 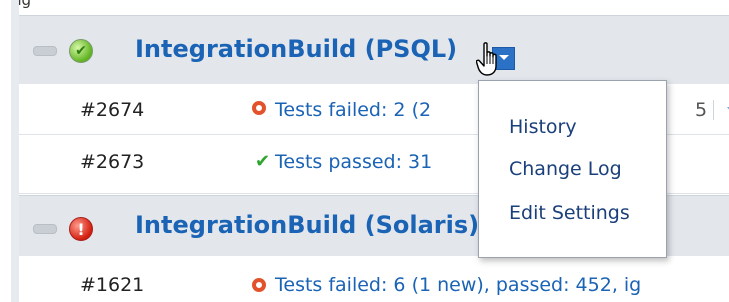 I want to click on exclamation-circle-icon: !, so click(x=81, y=229).